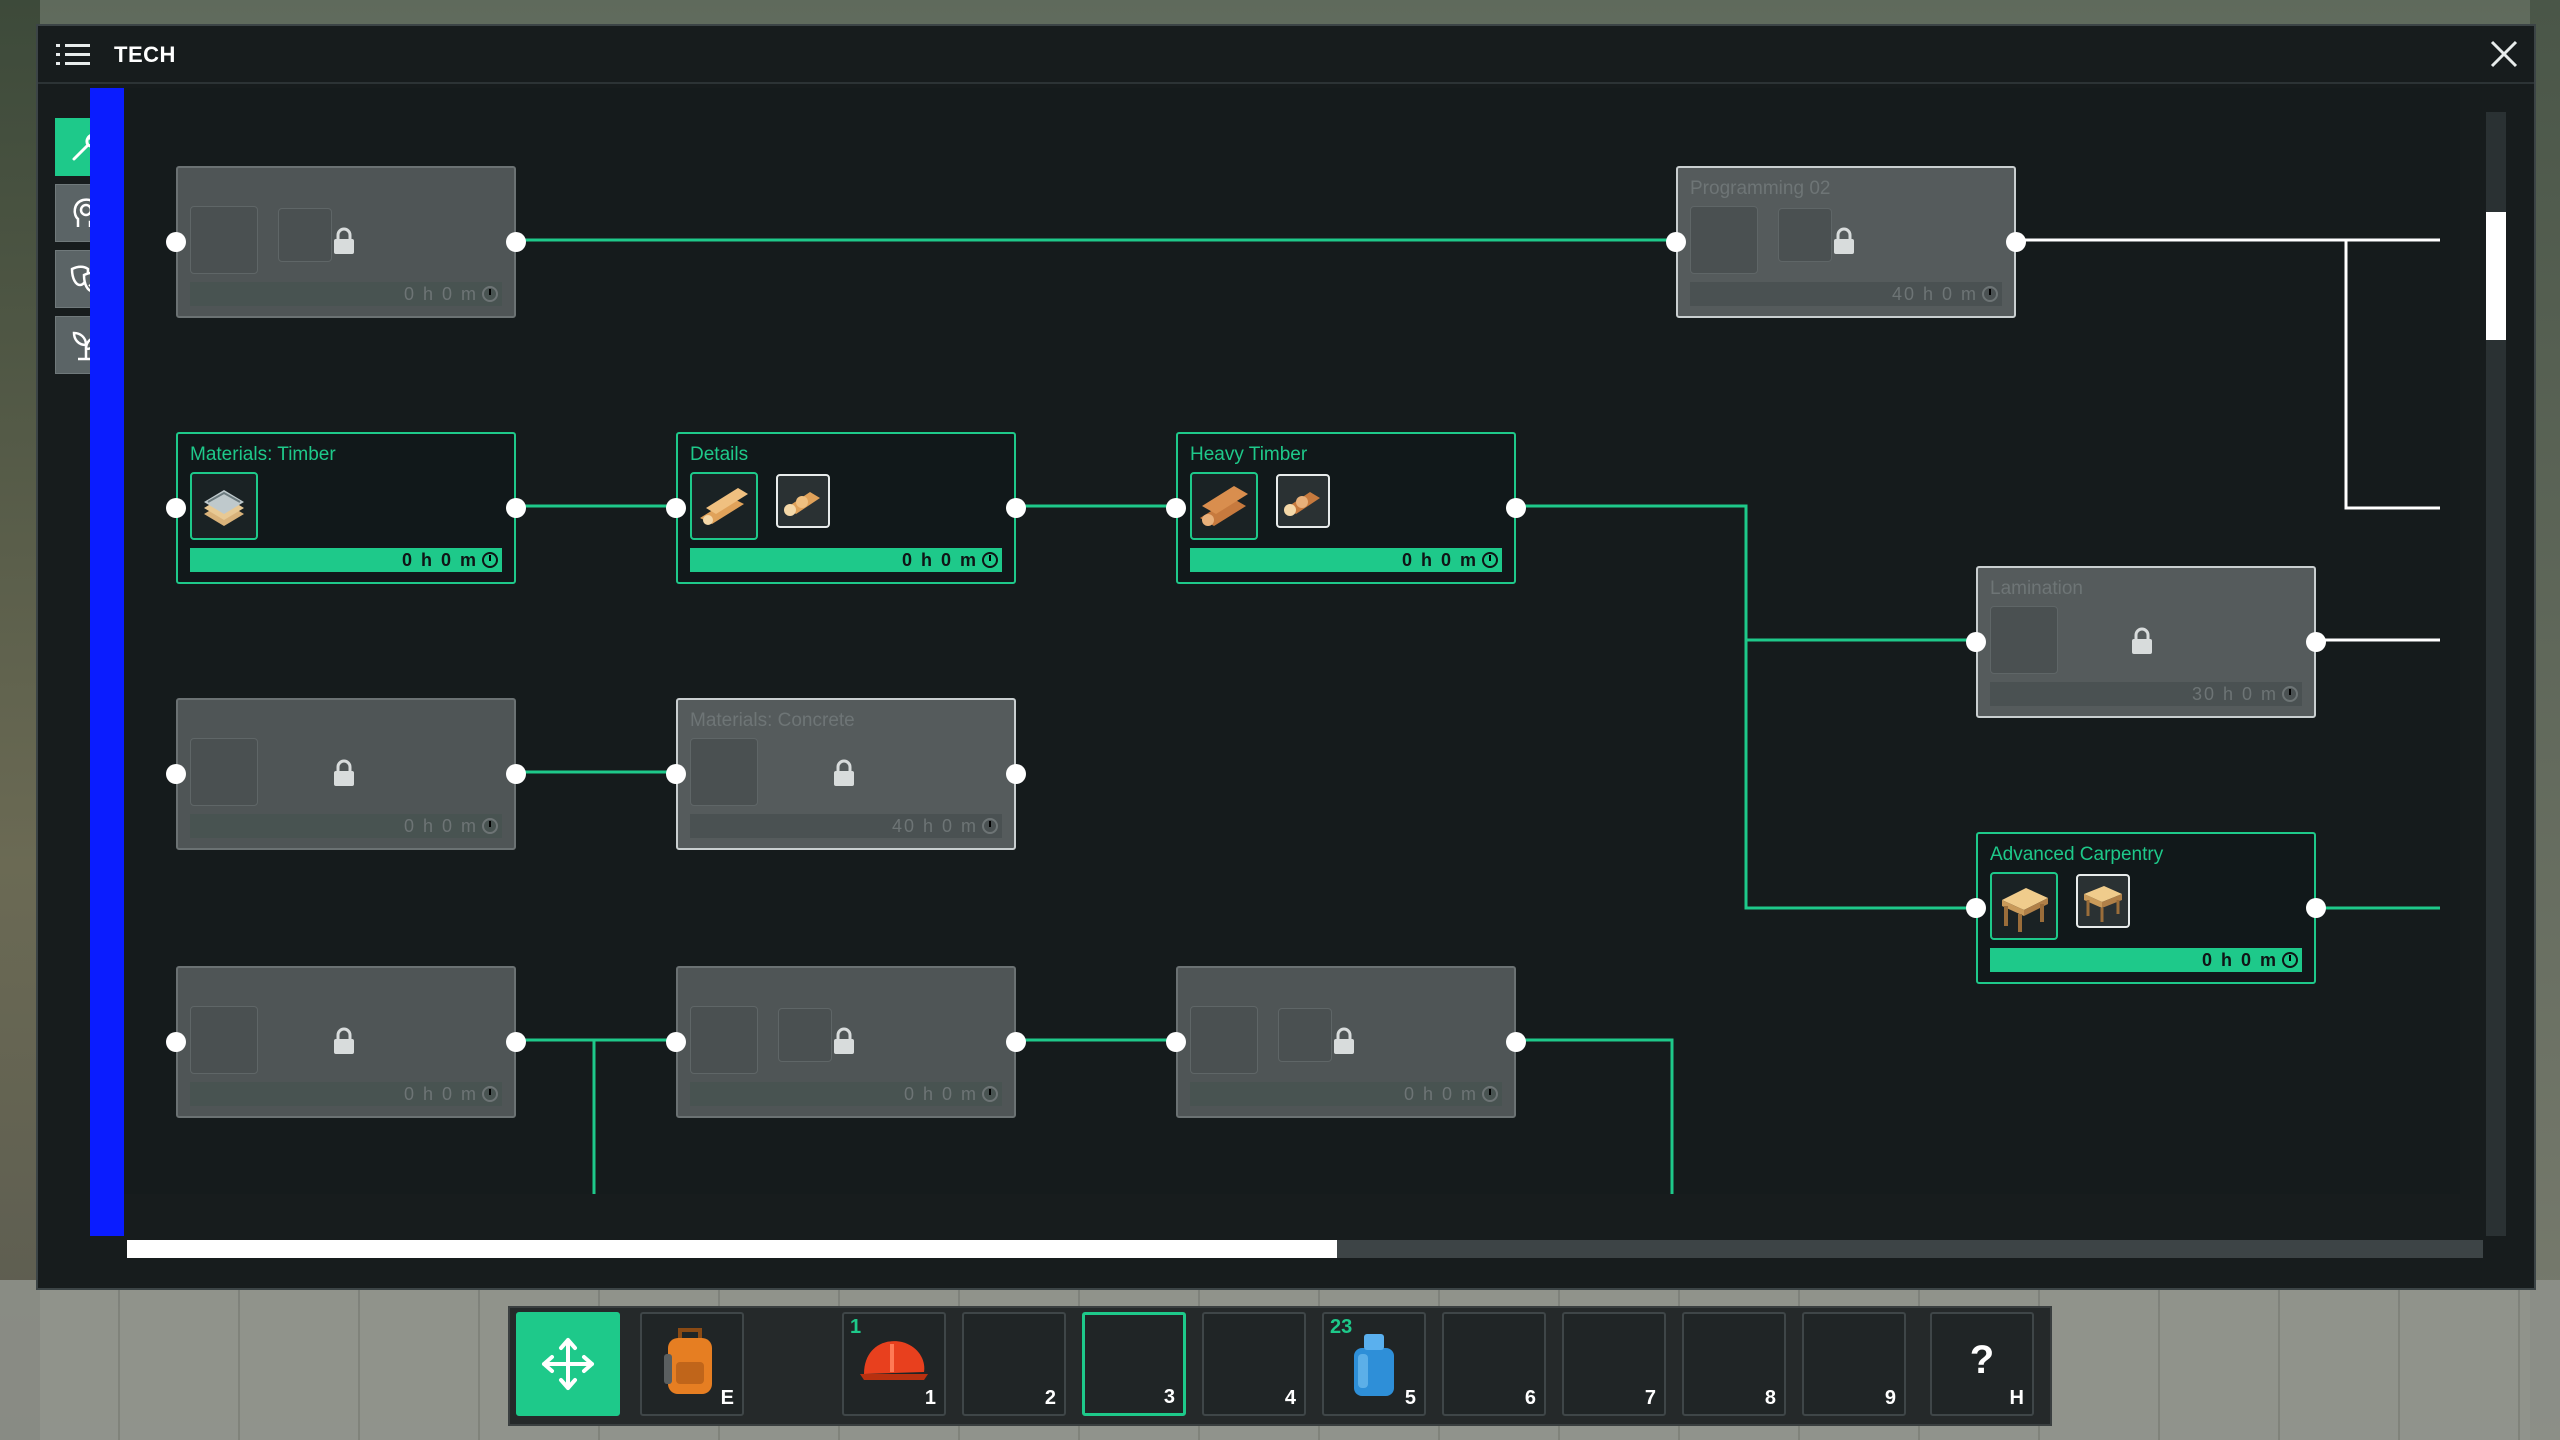  Describe the element at coordinates (2146, 908) in the screenshot. I see `tech-node-advanced-carpentry: Advanced Carpentry 0 h 0 m` at that location.